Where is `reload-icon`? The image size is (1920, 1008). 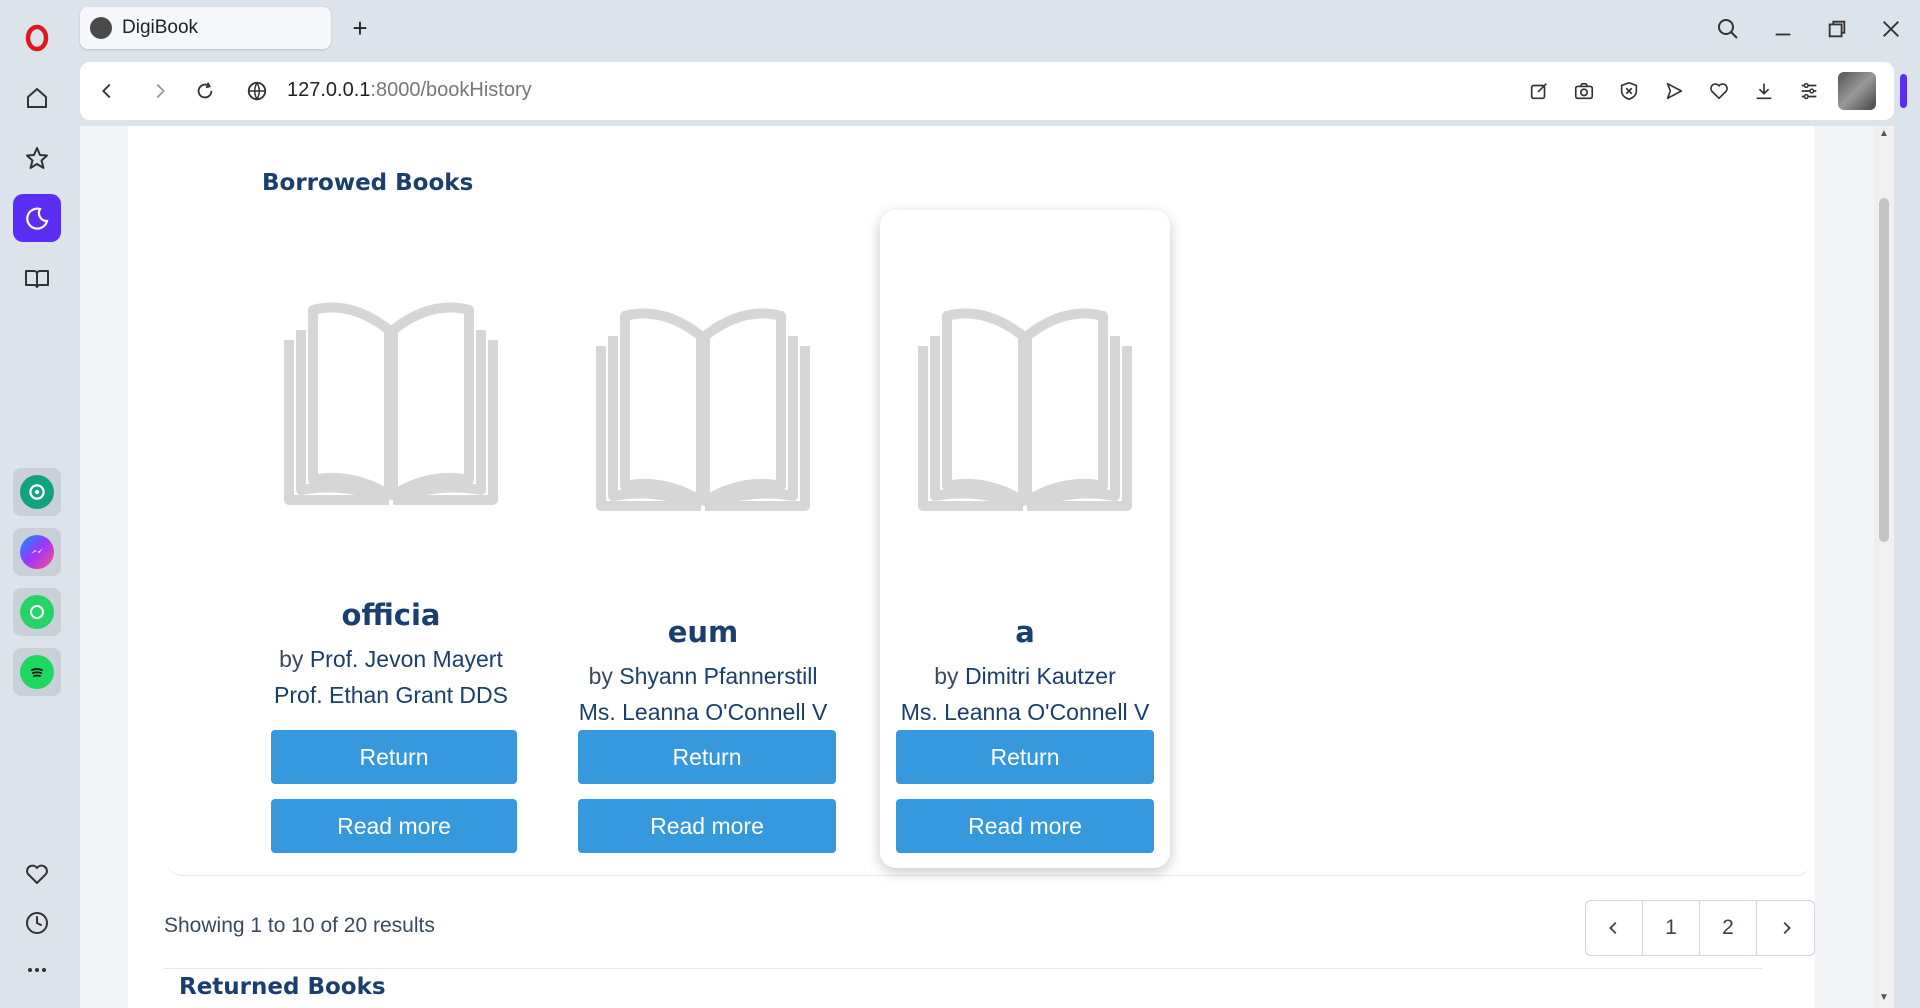
reload-icon is located at coordinates (205, 91).